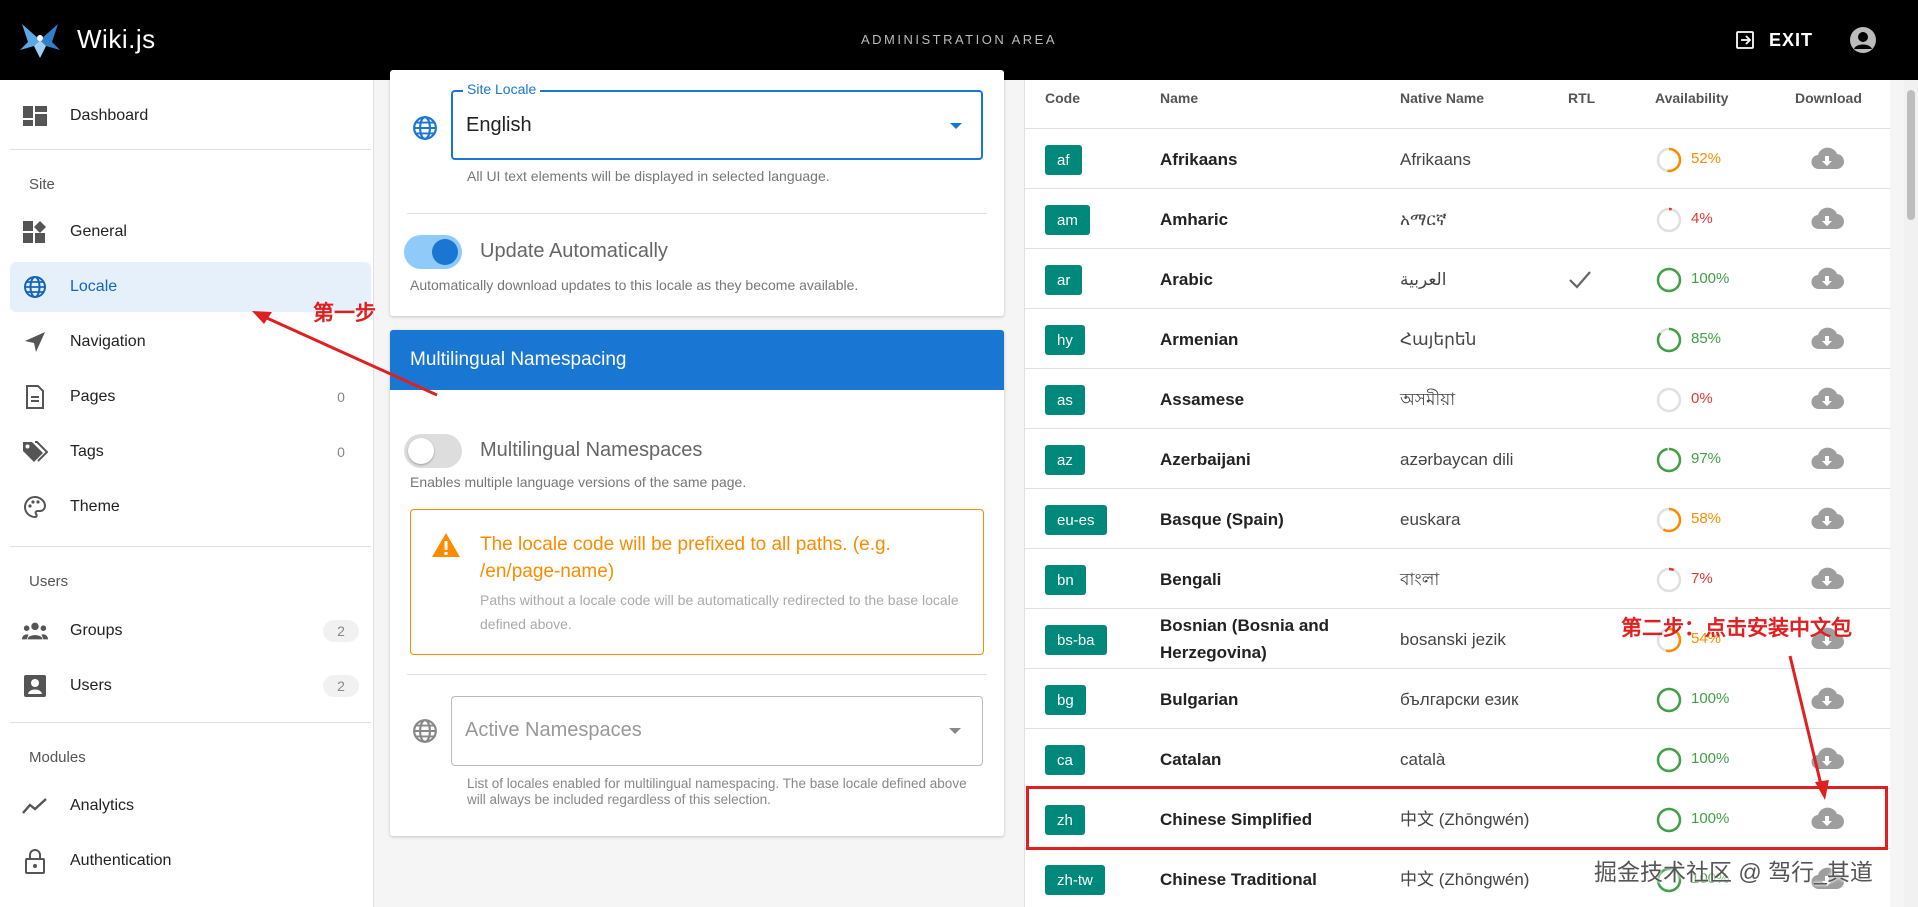 The height and width of the screenshot is (907, 1918). I want to click on sidebar-divider, so click(190, 722).